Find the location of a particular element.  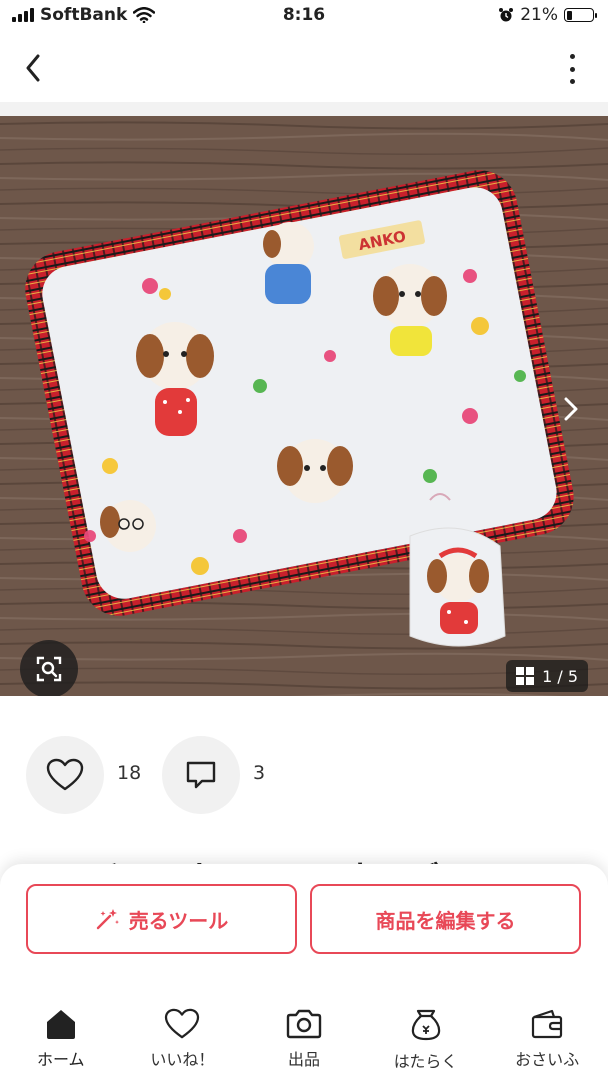

tab-wallet: おさいふ is located at coordinates (547, 1032).